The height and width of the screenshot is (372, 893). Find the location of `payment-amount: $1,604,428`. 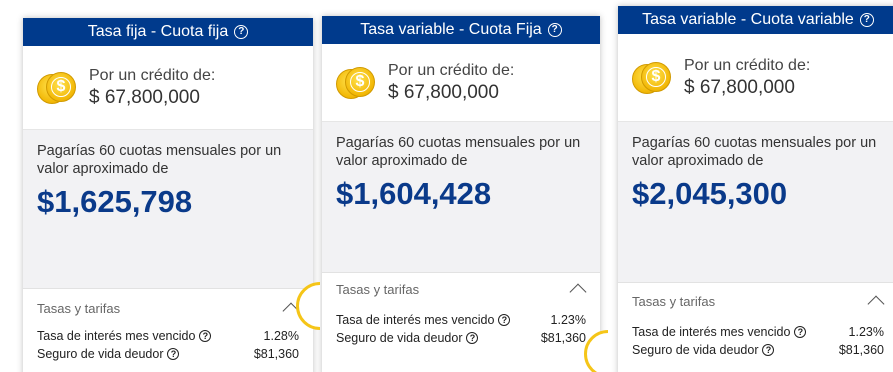

payment-amount: $1,604,428 is located at coordinates (414, 193).